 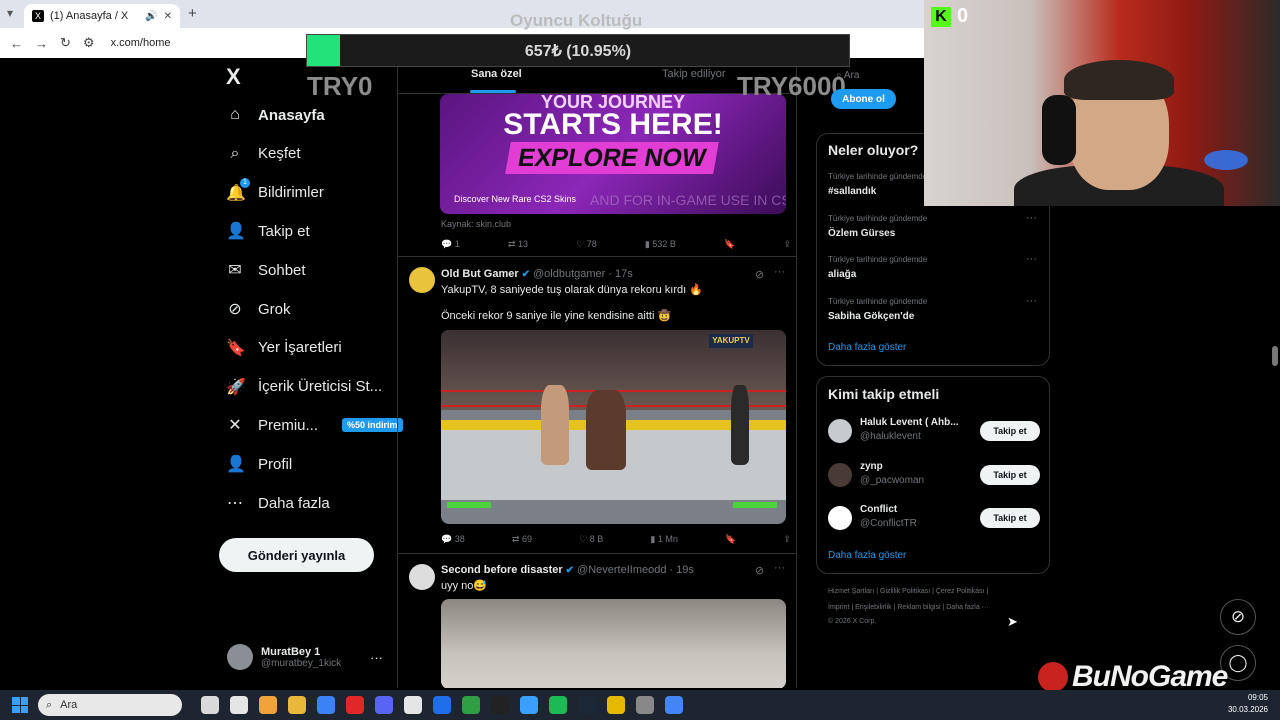 I want to click on sidebar-item-3: 👤 Takip et, so click(x=268, y=231).